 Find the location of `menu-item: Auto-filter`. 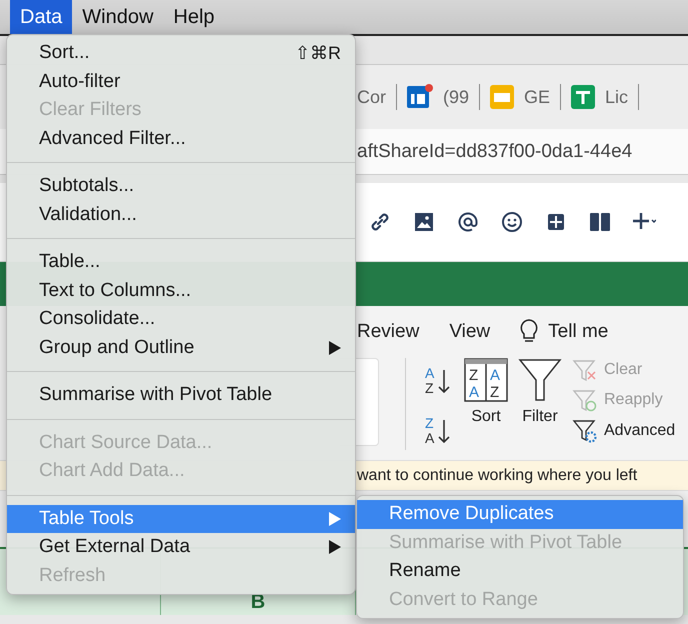

menu-item: Auto-filter is located at coordinates (181, 82).